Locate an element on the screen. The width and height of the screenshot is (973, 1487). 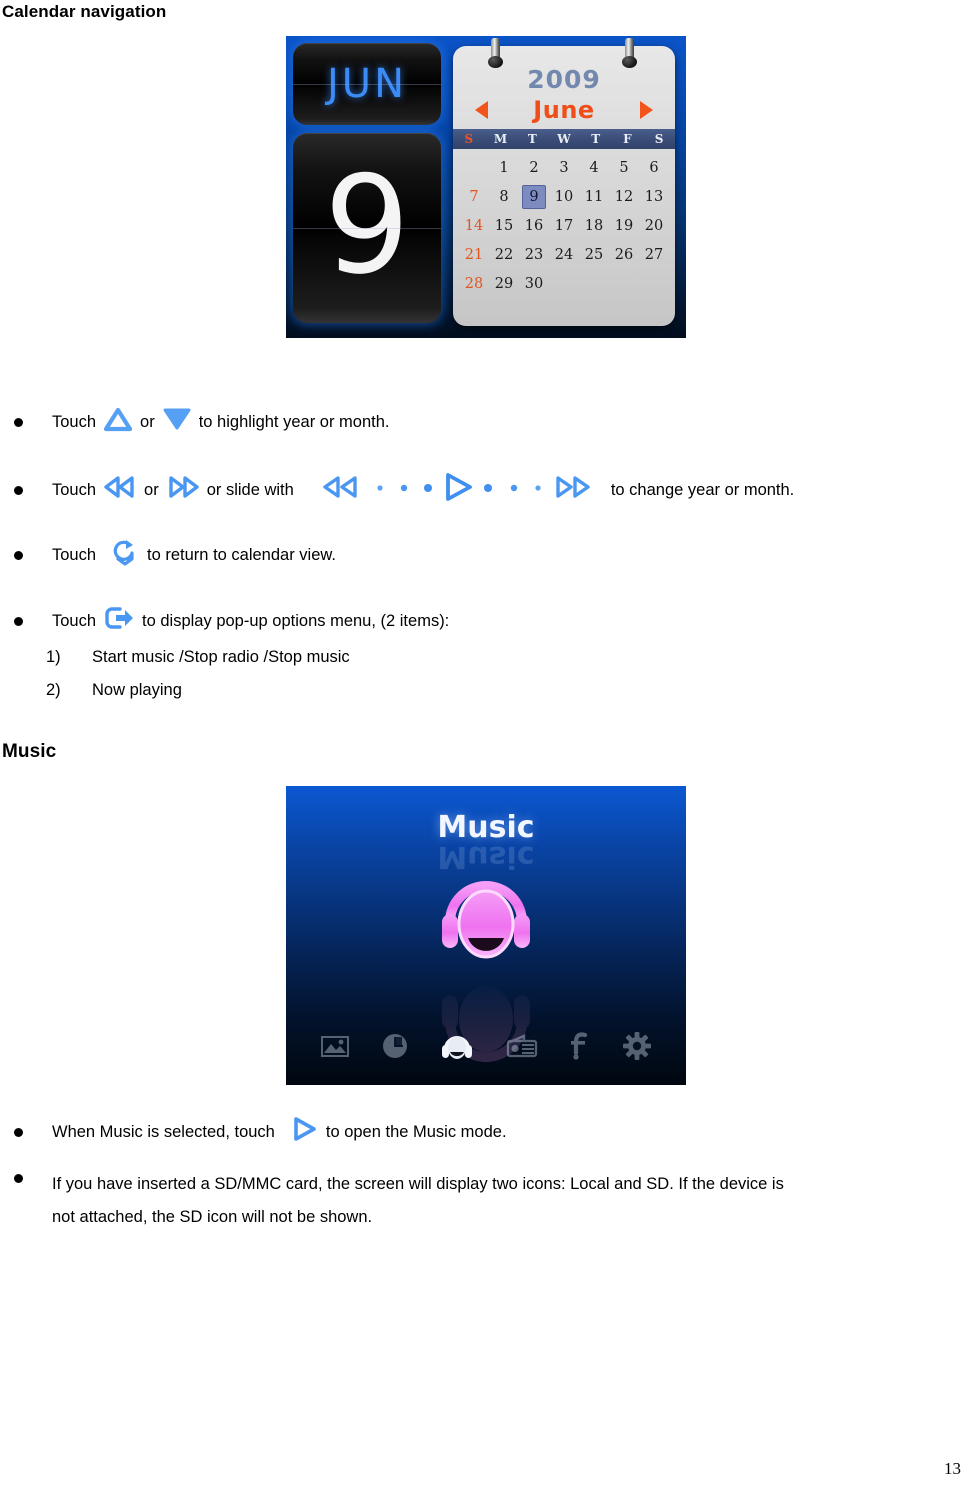
calendar-weekday-2: T is located at coordinates (532, 139).